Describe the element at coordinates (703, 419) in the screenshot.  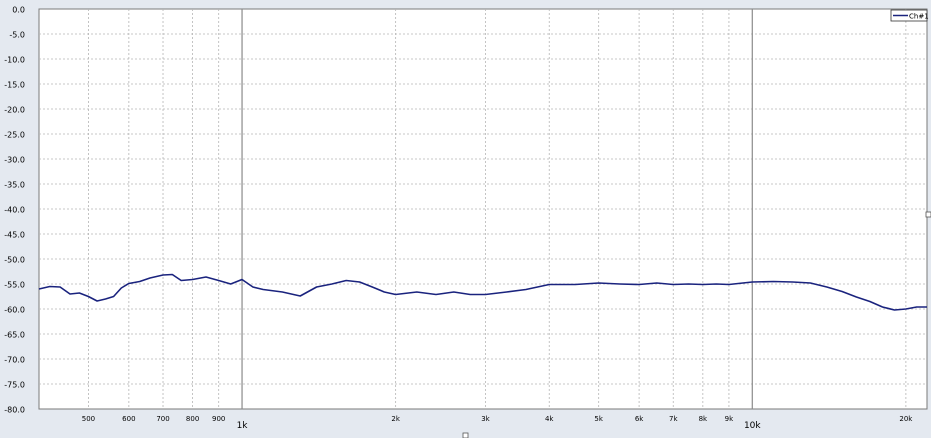
I see `x-tick-label: 8k` at that location.